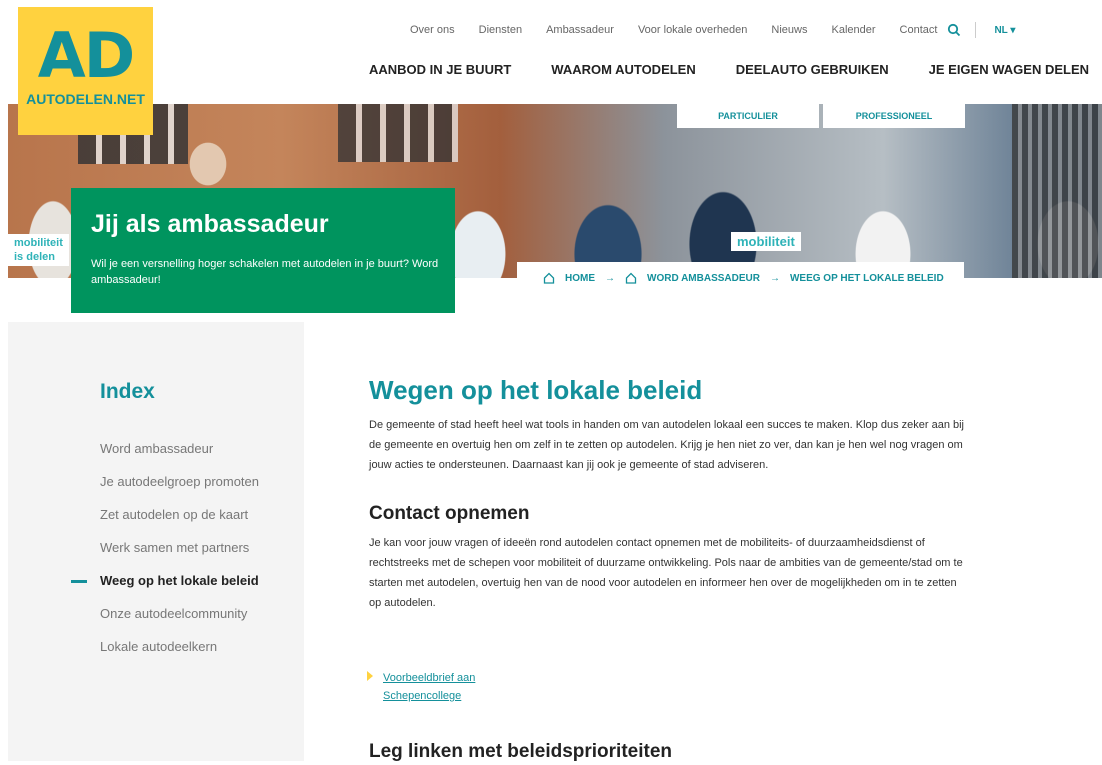  Describe the element at coordinates (789, 30) in the screenshot. I see `topnav-nieuws: Nieuws` at that location.